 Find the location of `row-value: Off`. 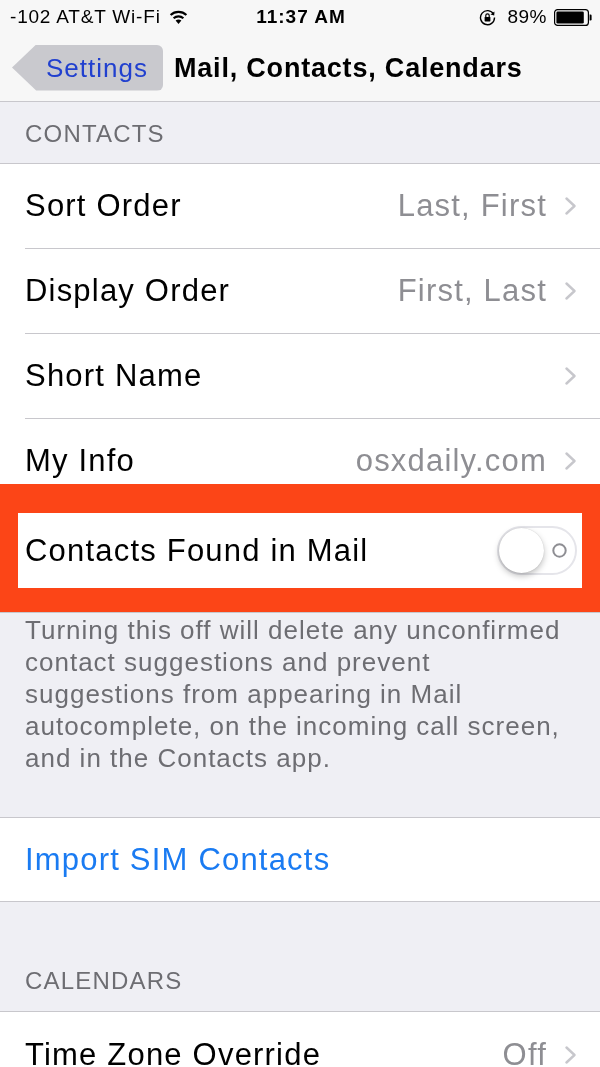

row-value: Off is located at coordinates (524, 1051).